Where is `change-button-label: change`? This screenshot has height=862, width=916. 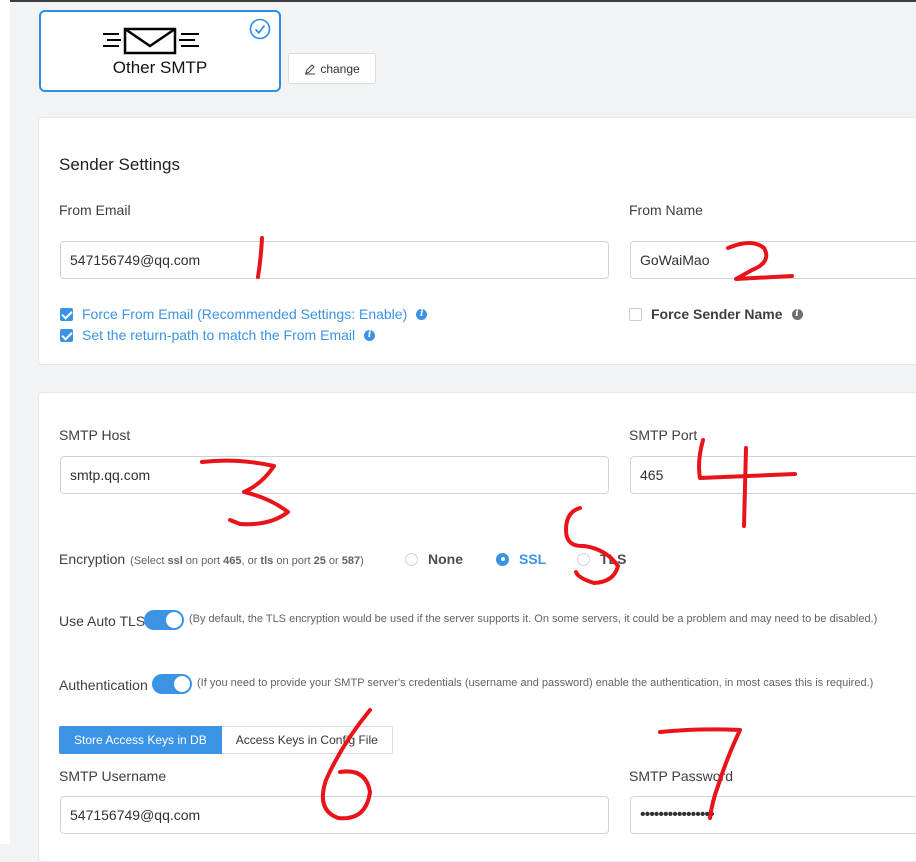
change-button-label: change is located at coordinates (340, 68).